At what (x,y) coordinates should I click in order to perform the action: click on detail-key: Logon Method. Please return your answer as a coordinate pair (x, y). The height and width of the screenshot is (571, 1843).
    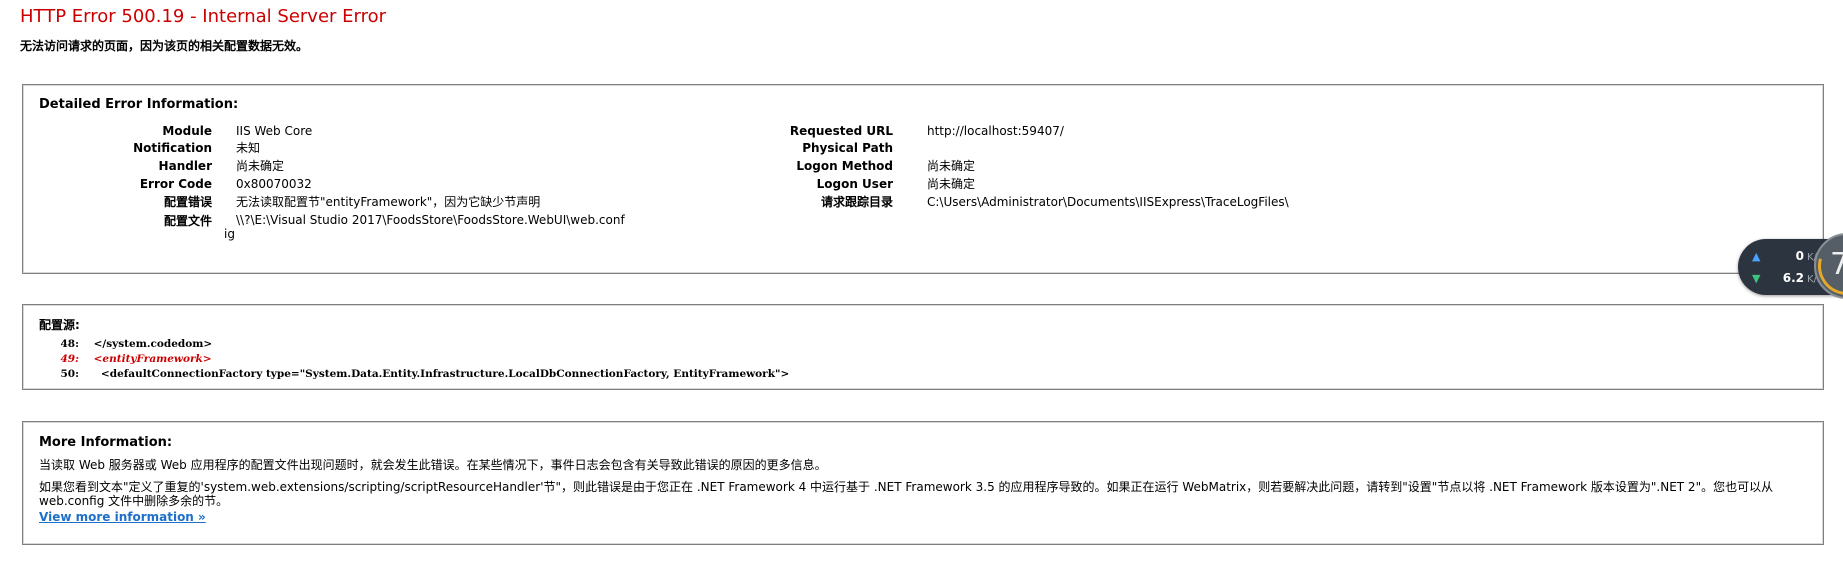
    Looking at the image, I should click on (844, 166).